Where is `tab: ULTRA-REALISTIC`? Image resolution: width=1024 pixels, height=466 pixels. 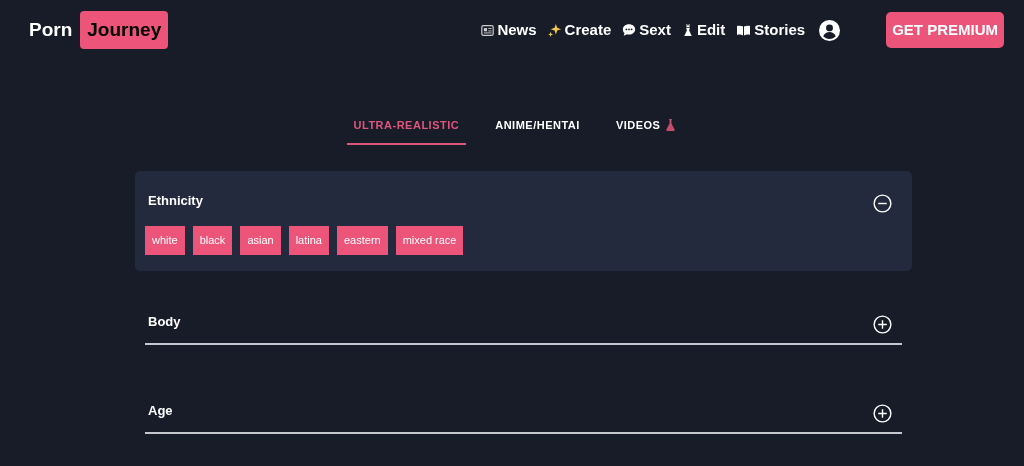
tab: ULTRA-REALISTIC is located at coordinates (406, 131).